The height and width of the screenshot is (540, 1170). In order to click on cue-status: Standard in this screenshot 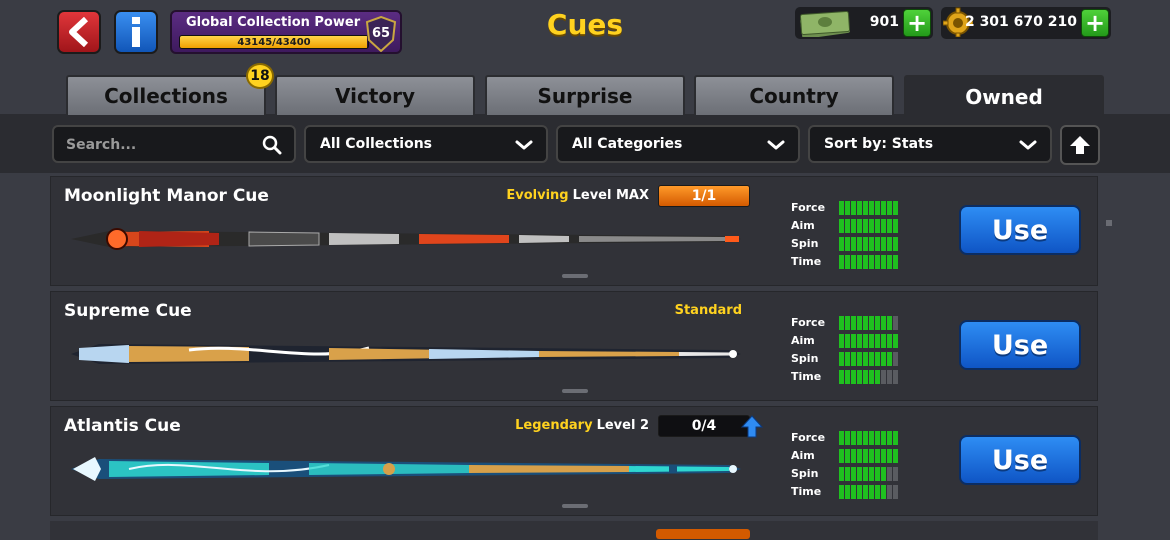, I will do `click(708, 310)`.